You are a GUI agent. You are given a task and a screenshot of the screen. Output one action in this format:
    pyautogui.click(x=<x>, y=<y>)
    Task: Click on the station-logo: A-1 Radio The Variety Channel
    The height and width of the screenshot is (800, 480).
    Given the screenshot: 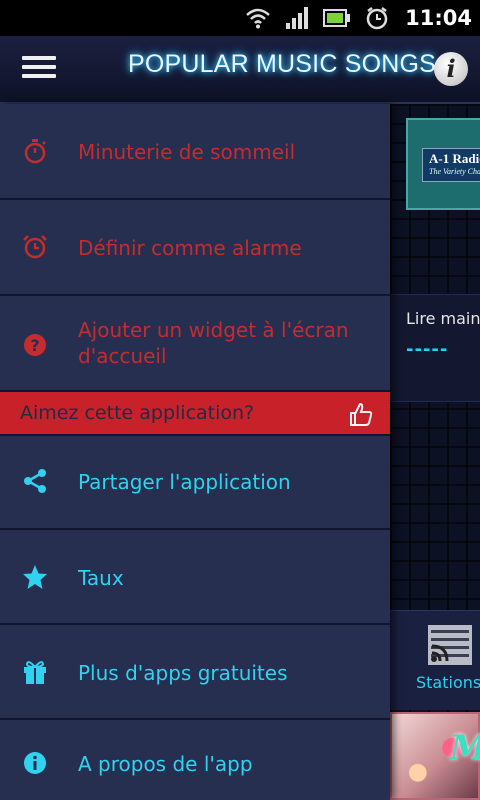 What is the action you would take?
    pyautogui.click(x=443, y=164)
    